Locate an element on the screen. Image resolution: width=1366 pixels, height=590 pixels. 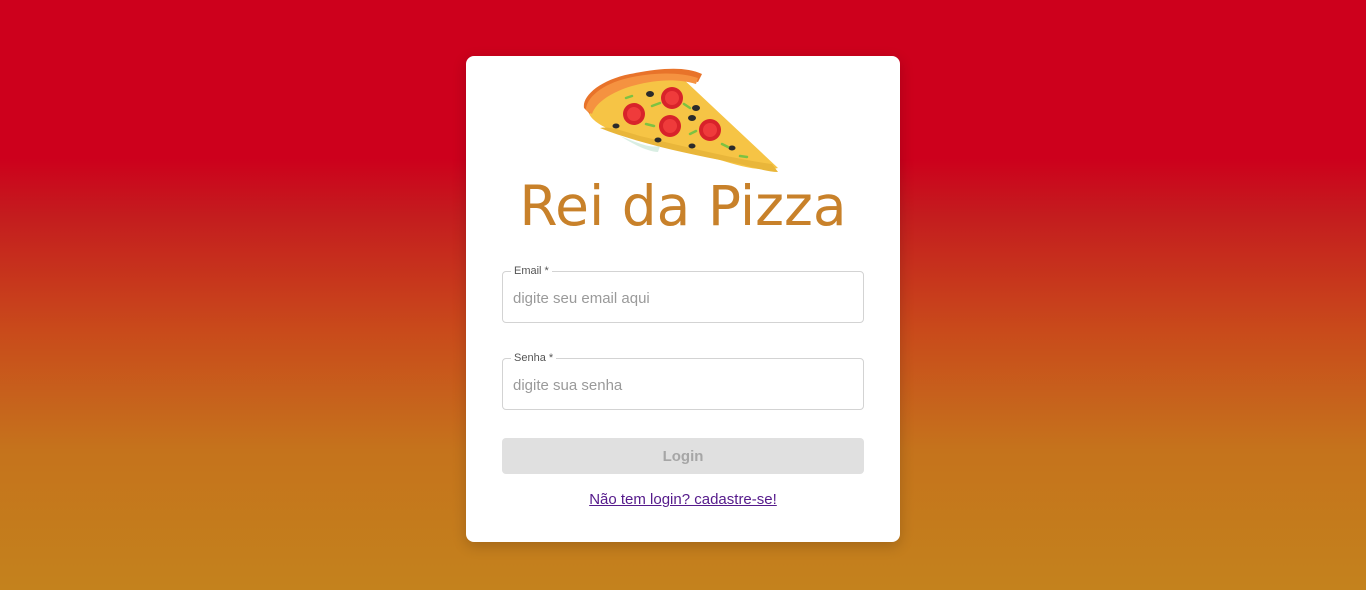
password-label: Senha * is located at coordinates (534, 358).